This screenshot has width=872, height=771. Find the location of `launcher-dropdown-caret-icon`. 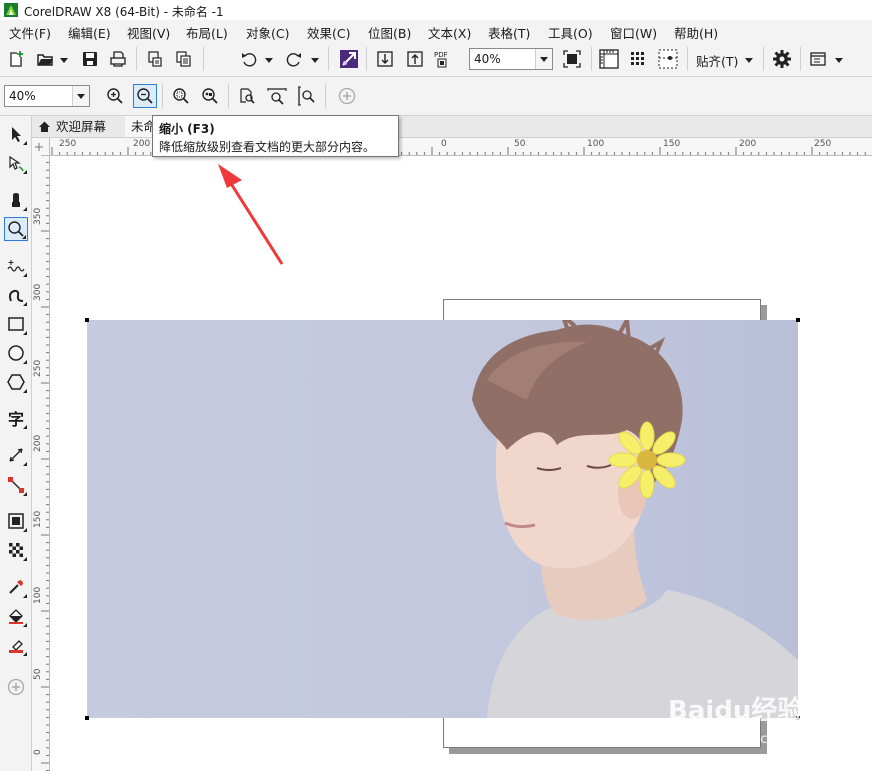

launcher-dropdown-caret-icon is located at coordinates (839, 60).